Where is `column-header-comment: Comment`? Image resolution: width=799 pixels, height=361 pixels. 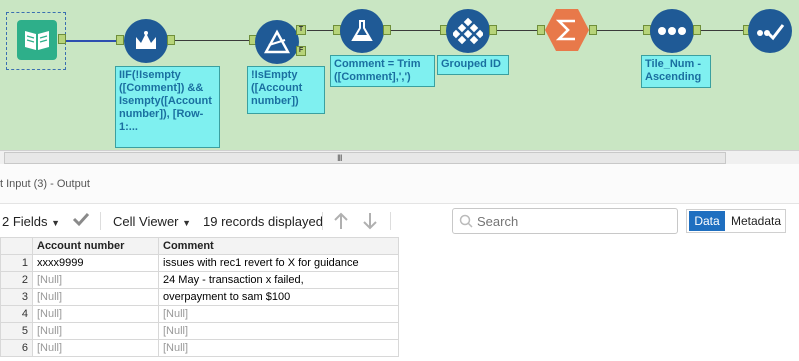
column-header-comment: Comment is located at coordinates (278, 246).